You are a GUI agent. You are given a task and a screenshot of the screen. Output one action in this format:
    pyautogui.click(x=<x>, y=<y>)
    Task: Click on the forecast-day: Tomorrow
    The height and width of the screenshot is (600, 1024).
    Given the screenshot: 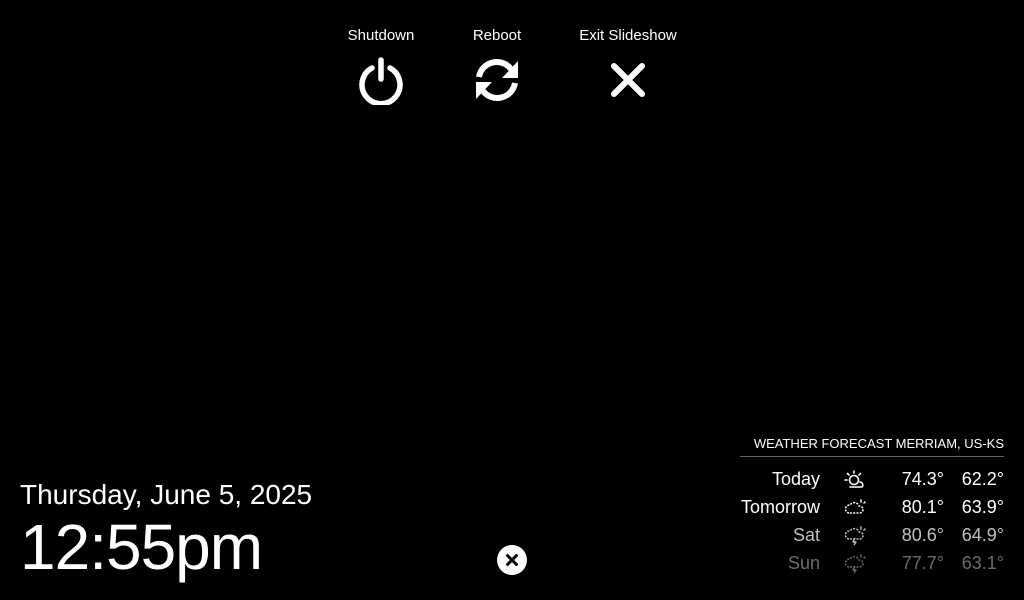 What is the action you would take?
    pyautogui.click(x=780, y=507)
    